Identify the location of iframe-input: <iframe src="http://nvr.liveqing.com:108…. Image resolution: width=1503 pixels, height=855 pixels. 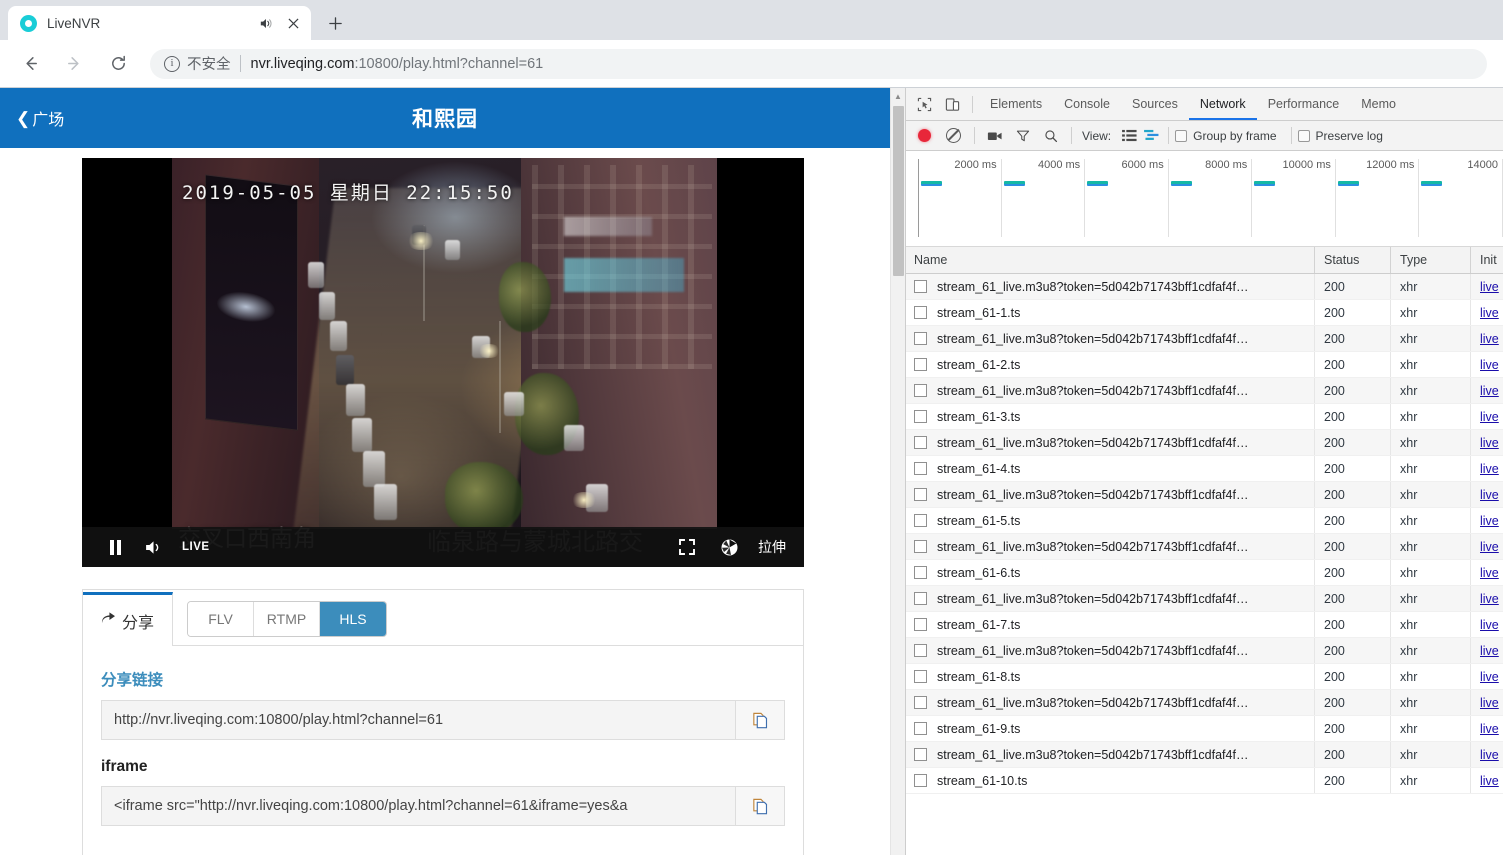
(418, 806).